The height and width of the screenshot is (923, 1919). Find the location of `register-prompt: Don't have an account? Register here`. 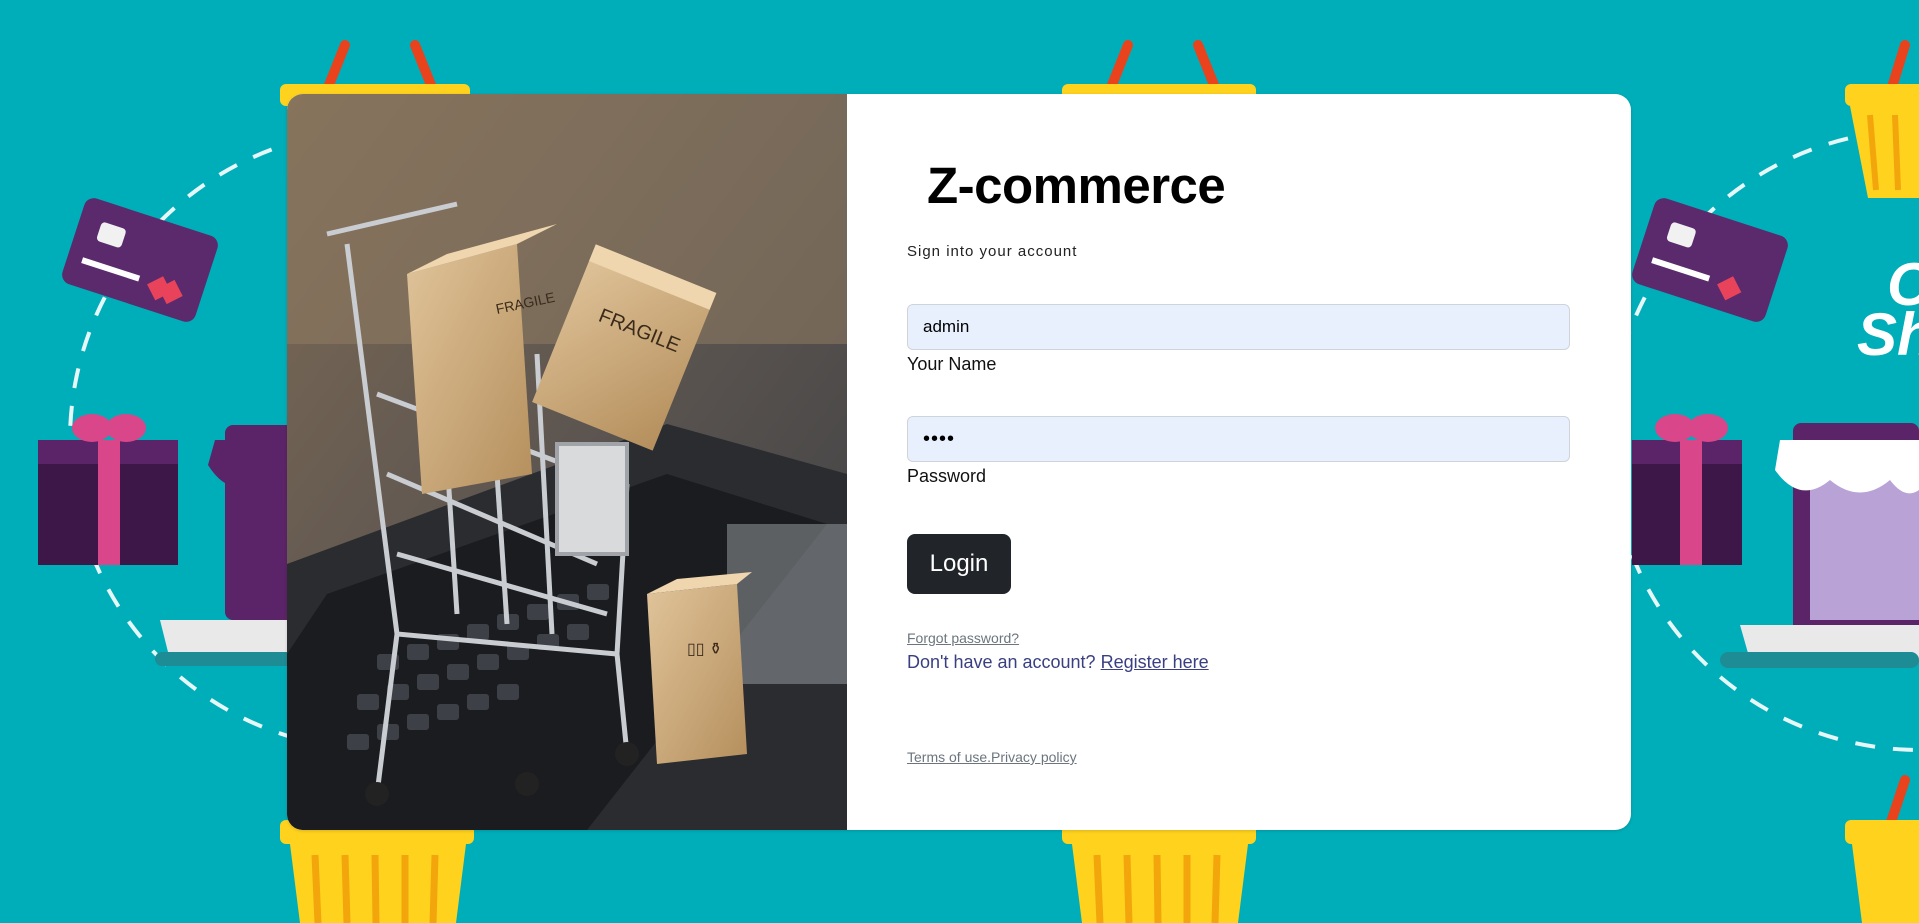

register-prompt: Don't have an account? Register here is located at coordinates (1058, 662).